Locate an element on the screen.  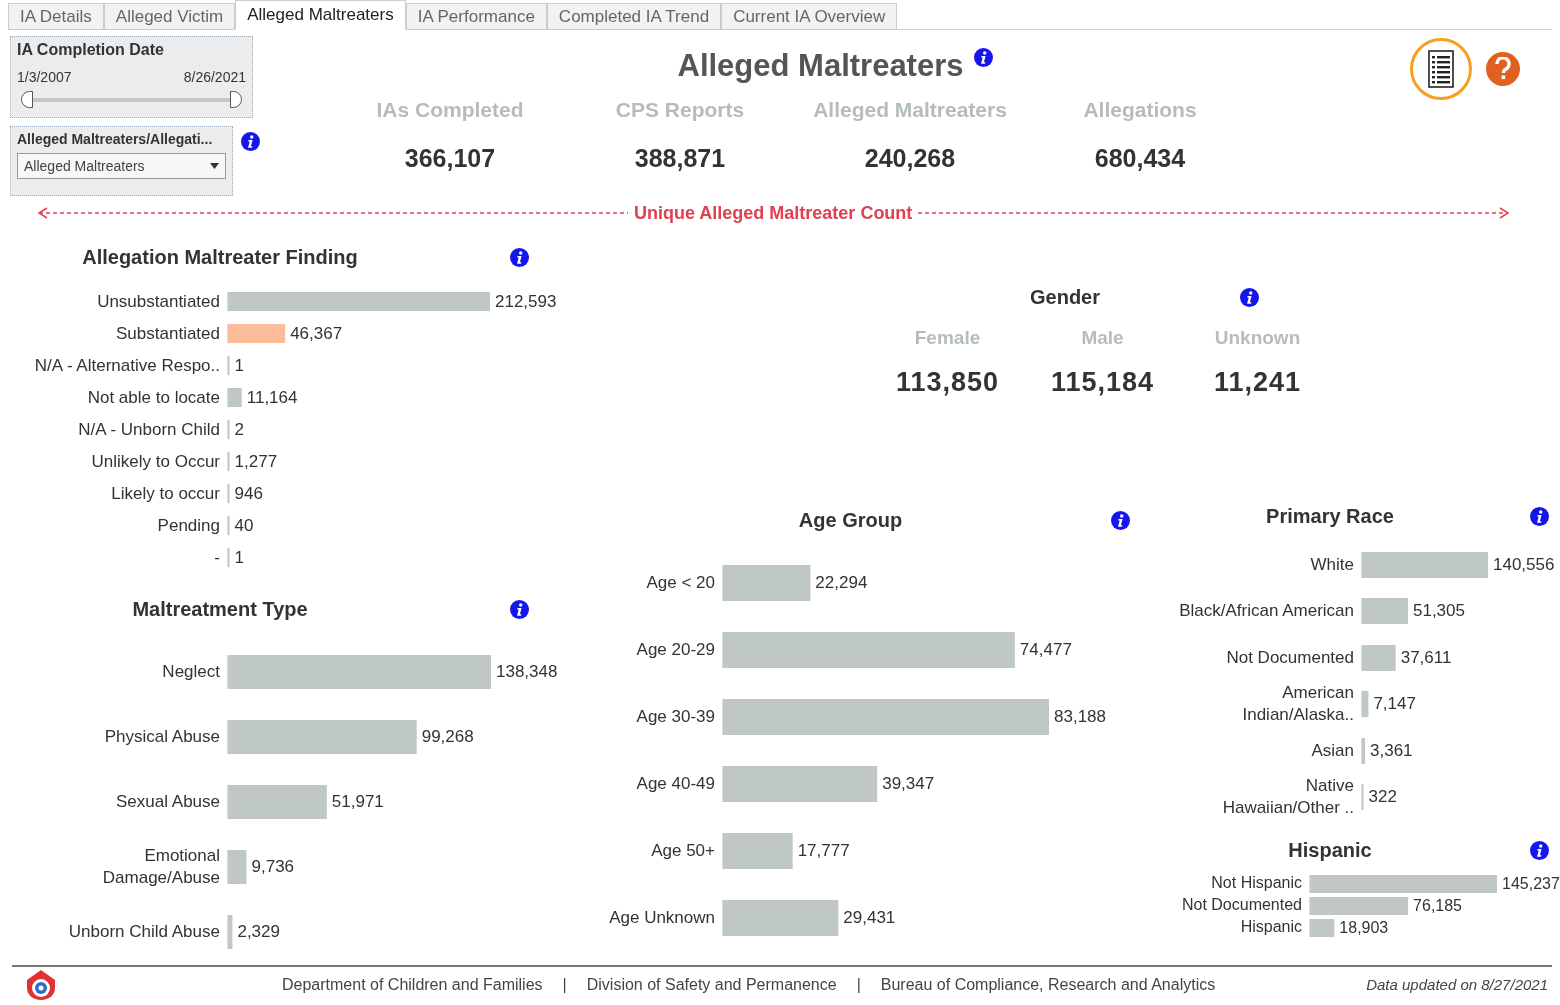
bar-label: Hispanic is located at coordinates (1271, 927).